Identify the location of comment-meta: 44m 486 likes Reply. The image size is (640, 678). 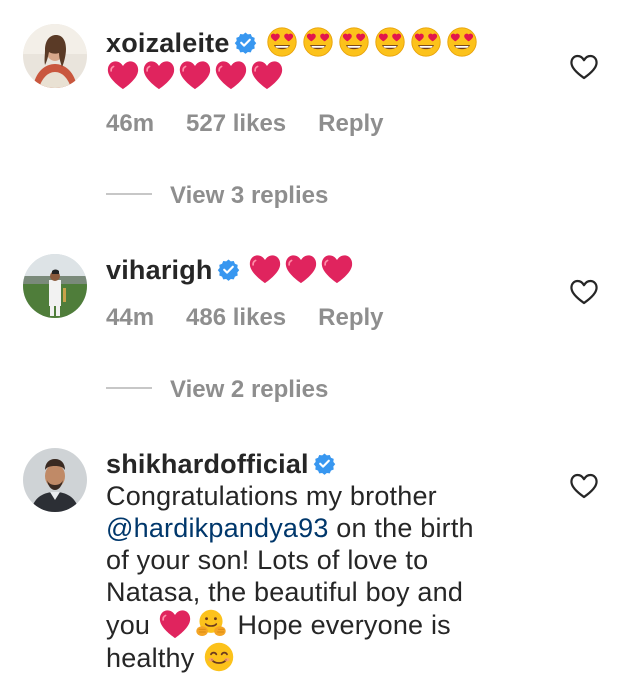
(261, 318).